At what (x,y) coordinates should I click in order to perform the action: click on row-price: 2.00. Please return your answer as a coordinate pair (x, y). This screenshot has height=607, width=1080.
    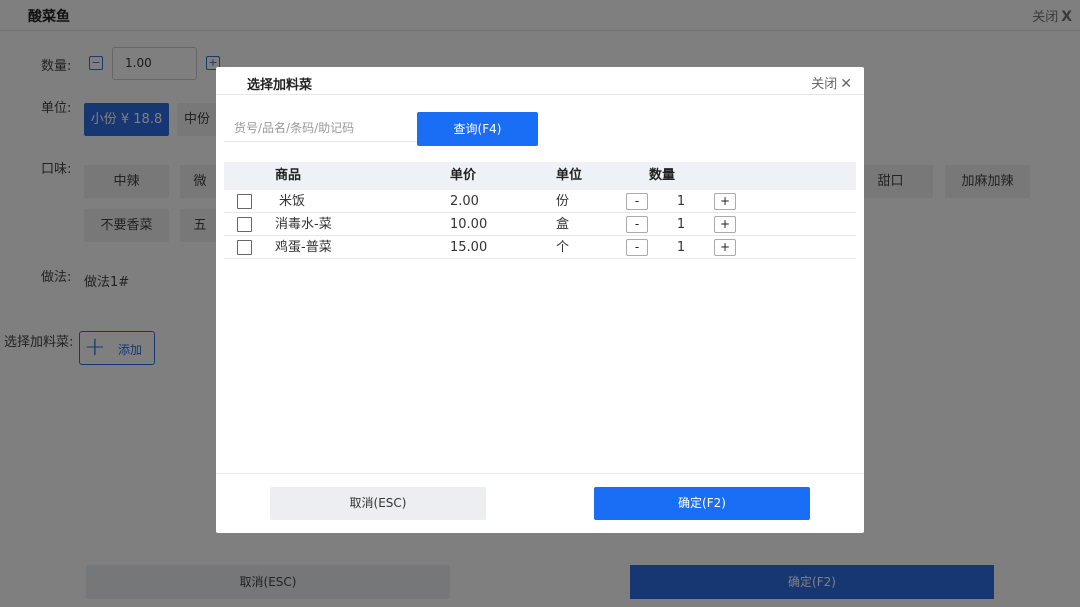
    Looking at the image, I should click on (464, 201).